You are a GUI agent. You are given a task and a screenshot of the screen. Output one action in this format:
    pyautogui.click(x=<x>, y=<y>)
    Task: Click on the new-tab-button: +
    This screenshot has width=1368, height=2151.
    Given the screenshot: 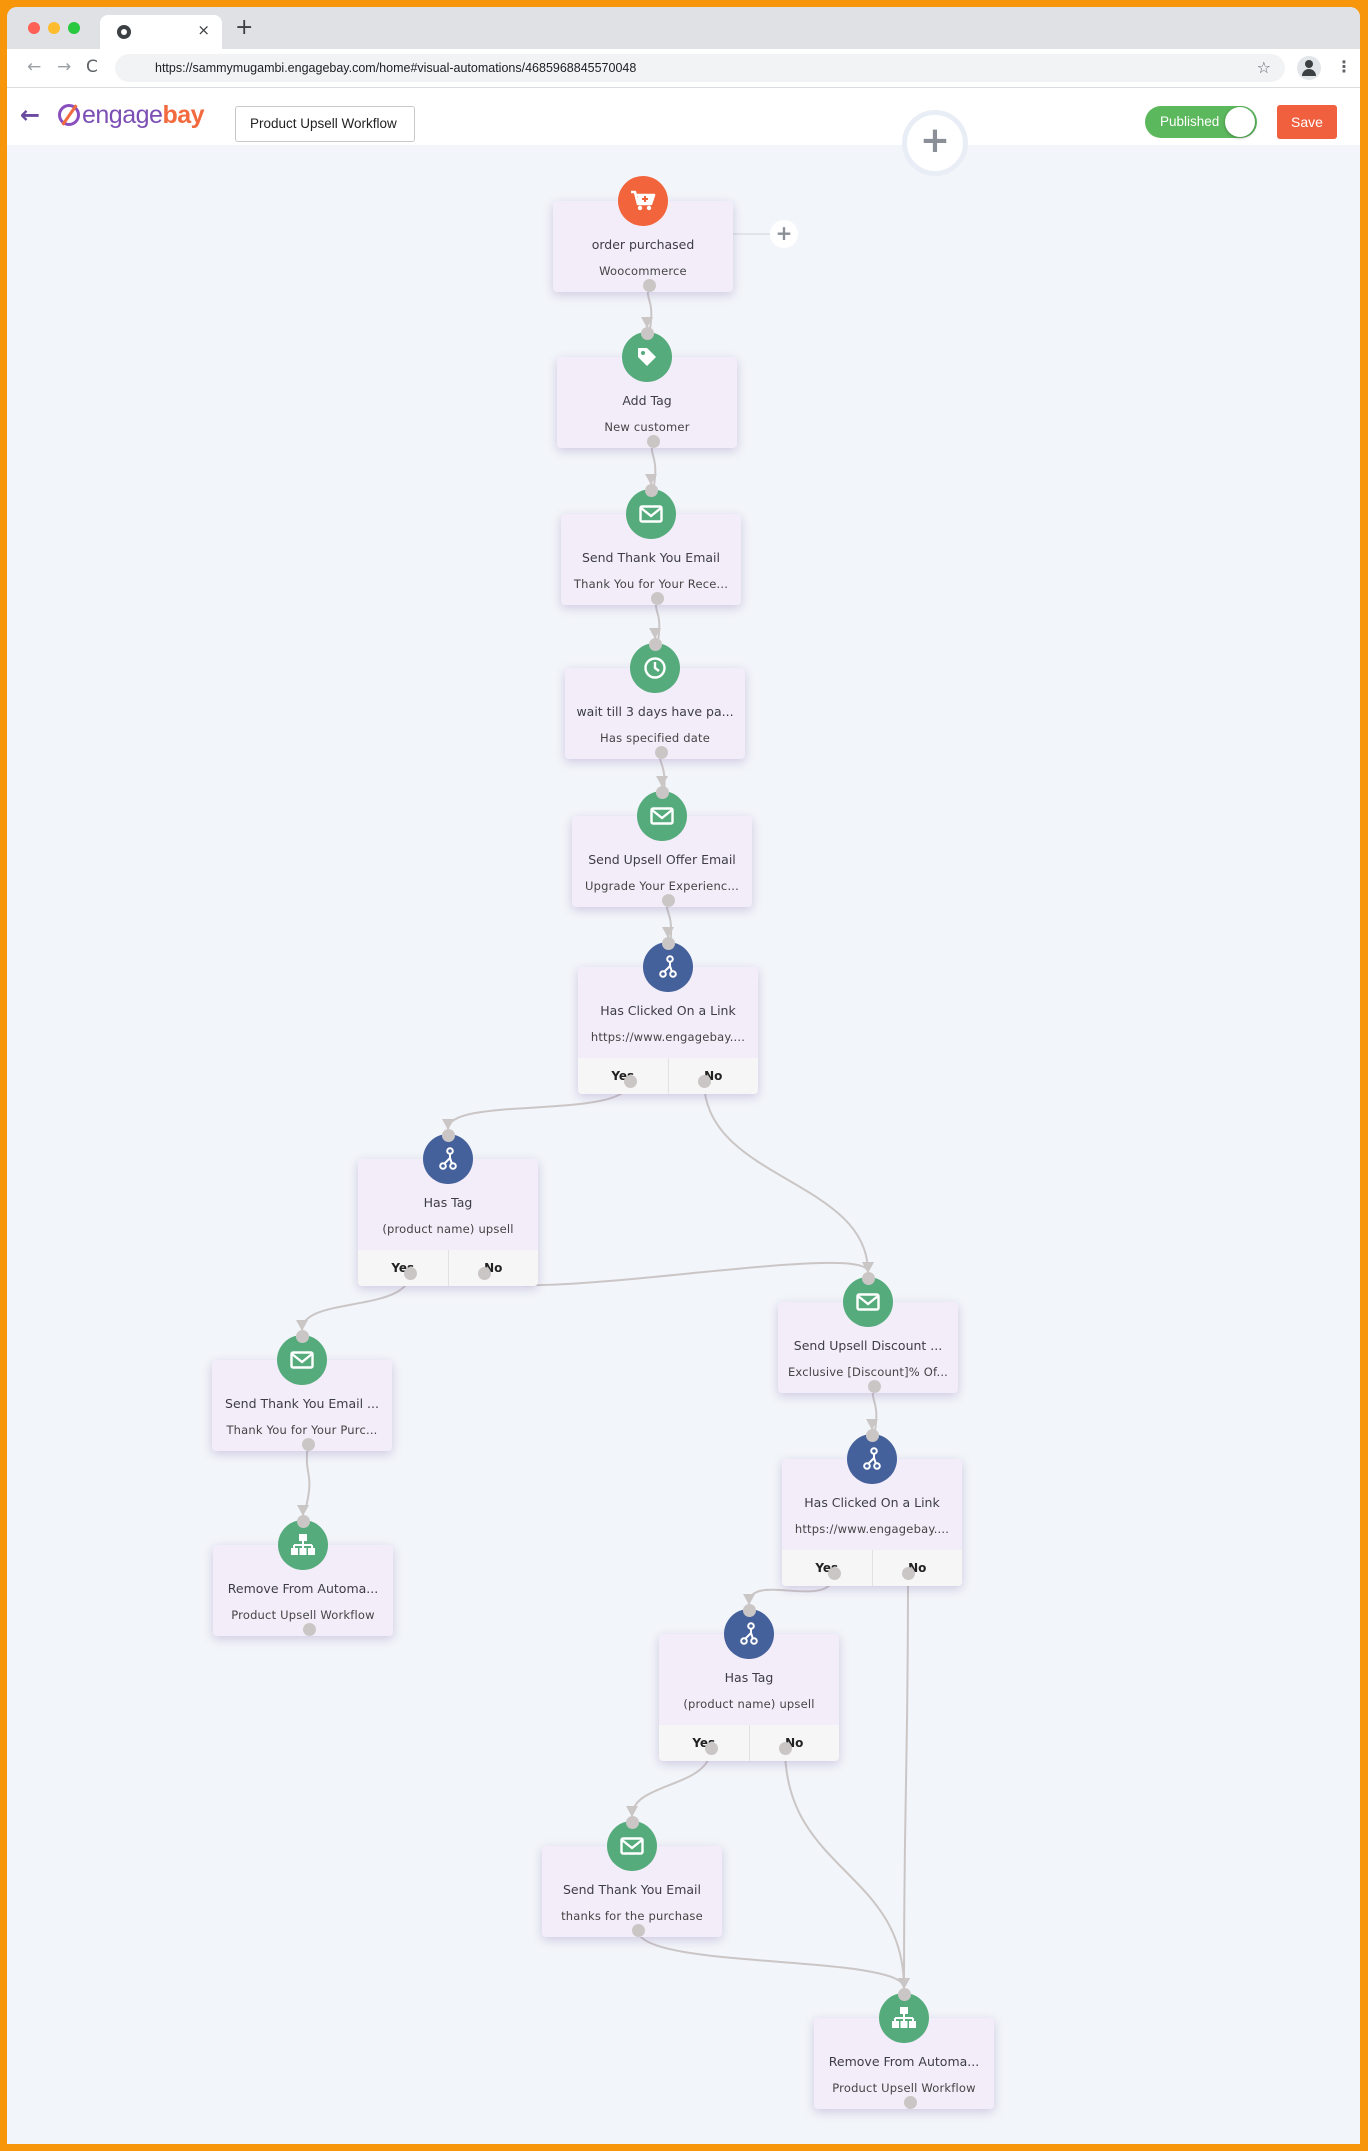 What is the action you would take?
    pyautogui.click(x=244, y=27)
    